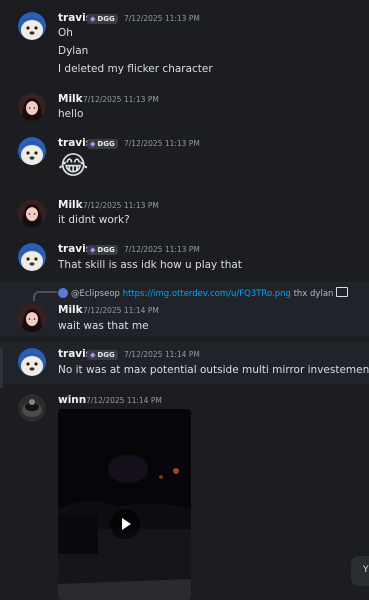 The image size is (369, 600). I want to click on message-2: Milk 7/12/2025 11:13 PM hello, so click(184, 109).